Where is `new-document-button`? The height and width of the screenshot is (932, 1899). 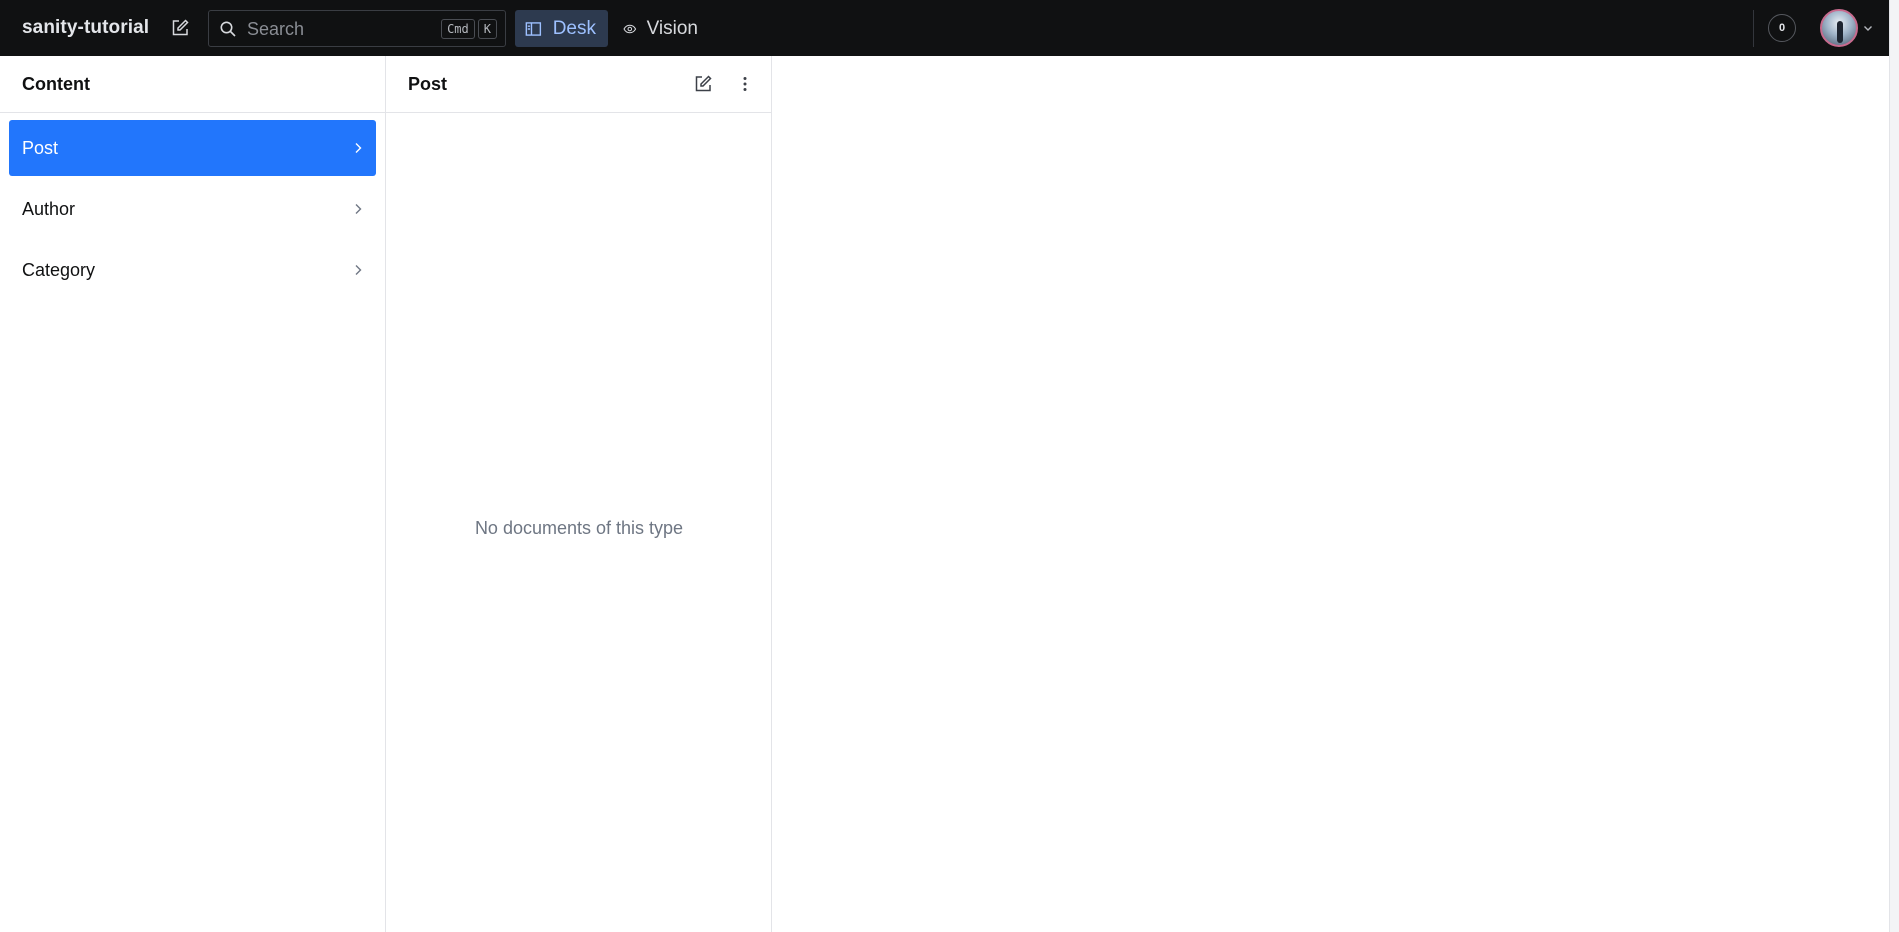
new-document-button is located at coordinates (180, 28).